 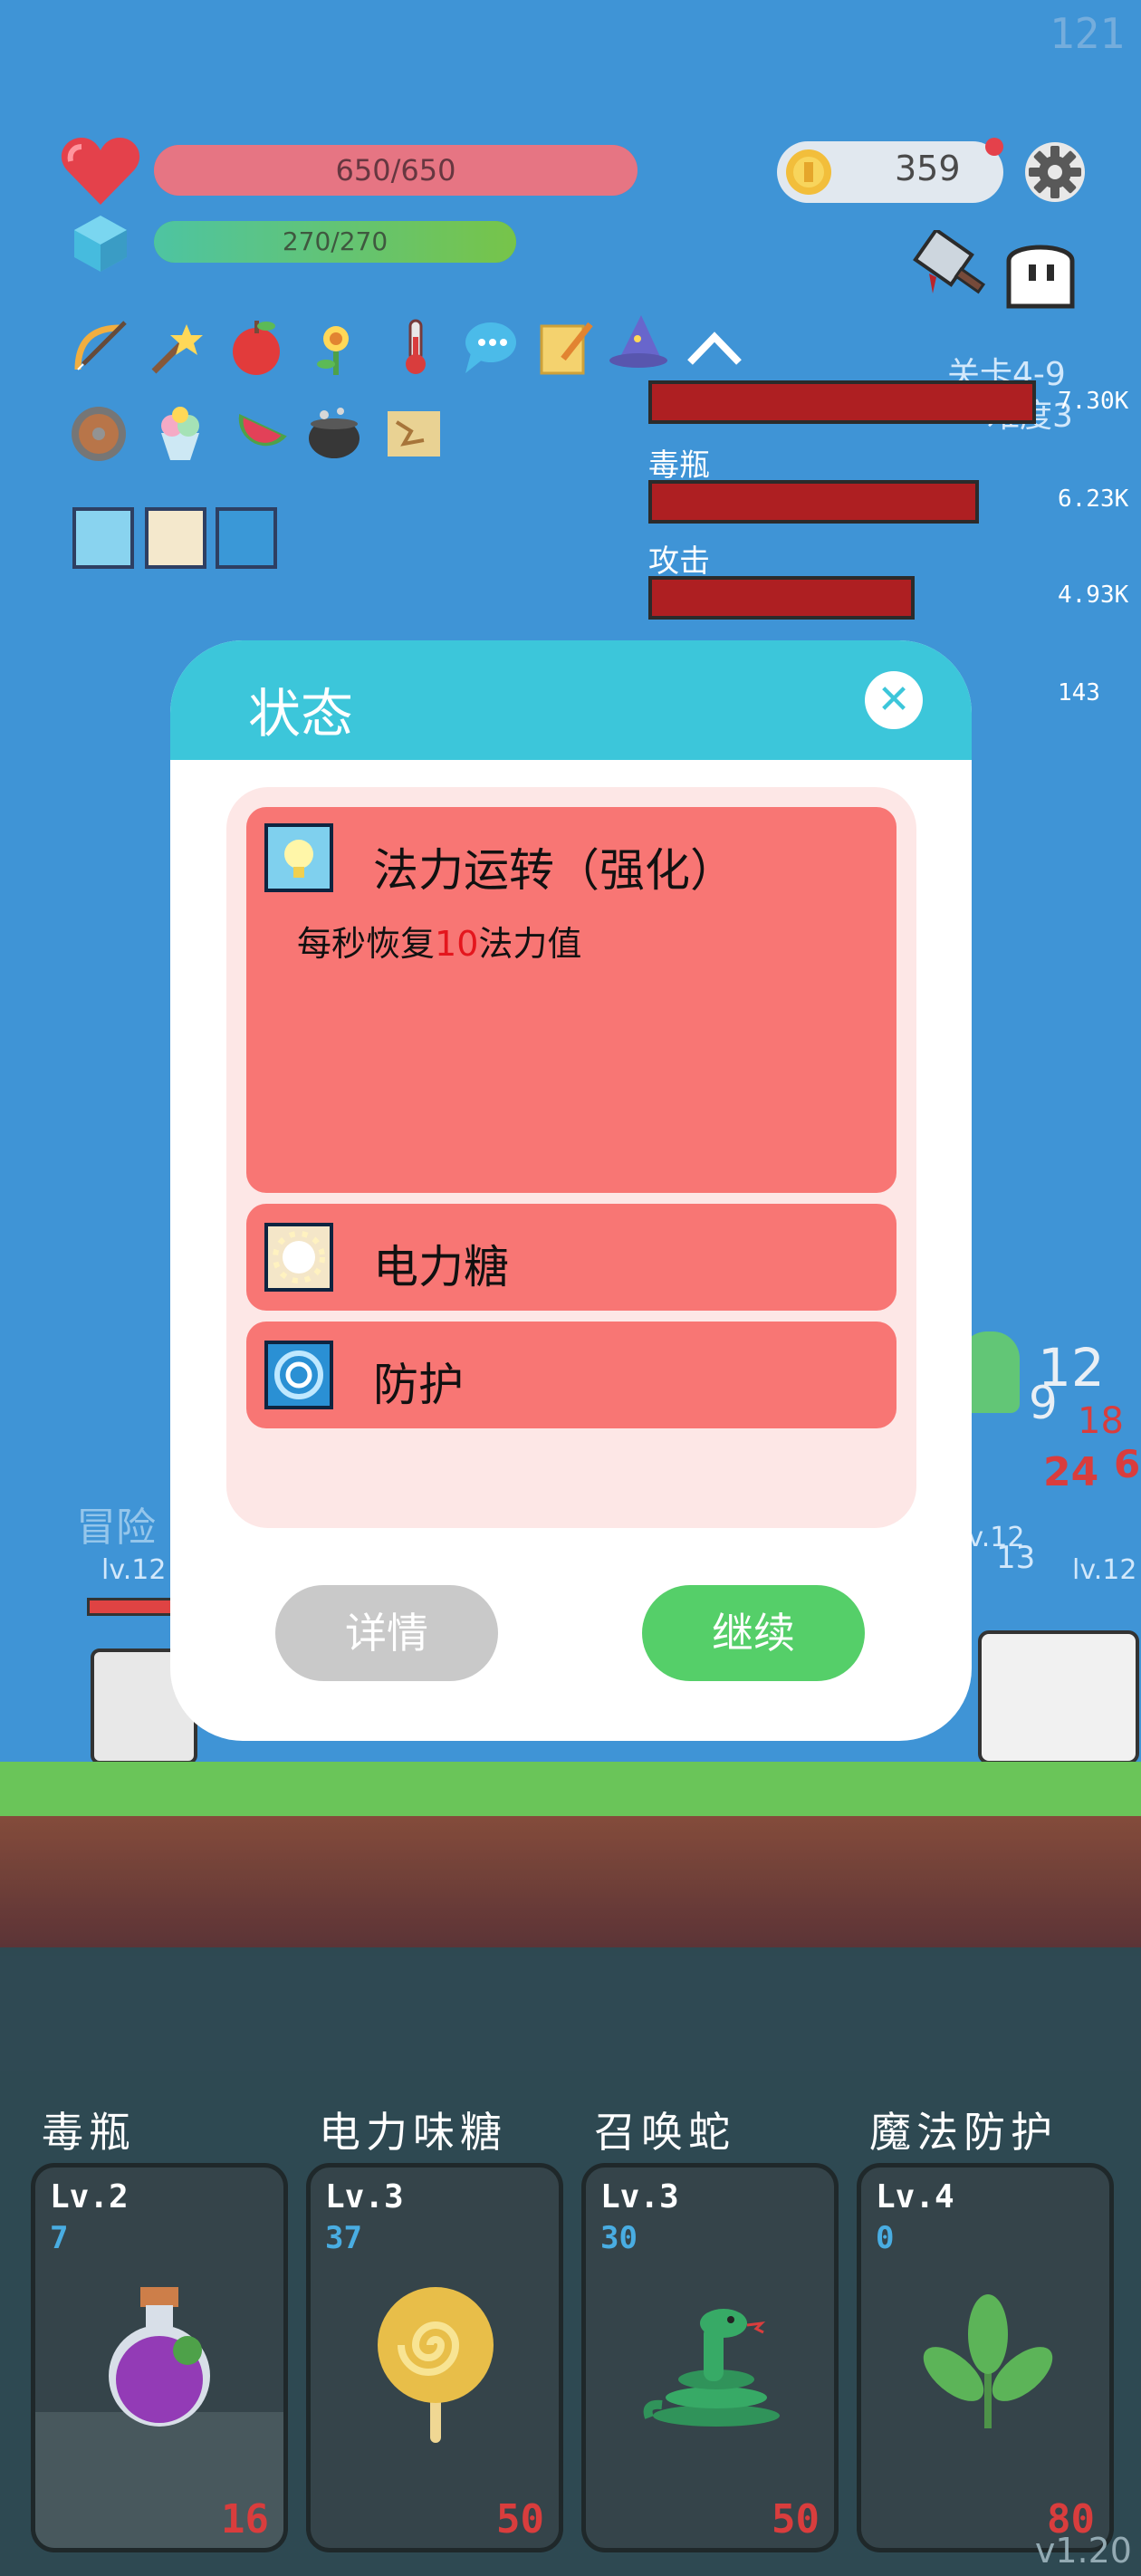 I want to click on desc-prefix: 每秒恢复, so click(x=367, y=944).